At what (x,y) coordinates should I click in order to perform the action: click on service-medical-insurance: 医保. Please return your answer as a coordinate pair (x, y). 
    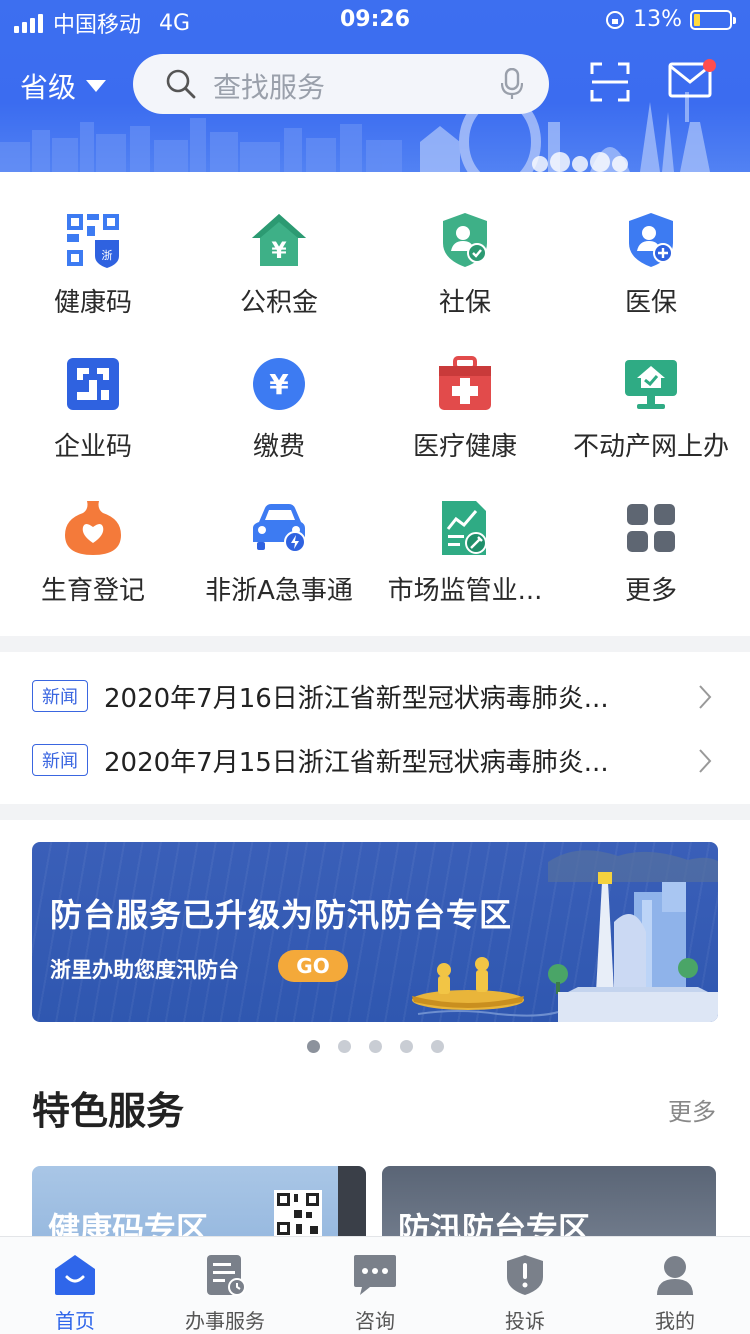
    Looking at the image, I should click on (651, 282).